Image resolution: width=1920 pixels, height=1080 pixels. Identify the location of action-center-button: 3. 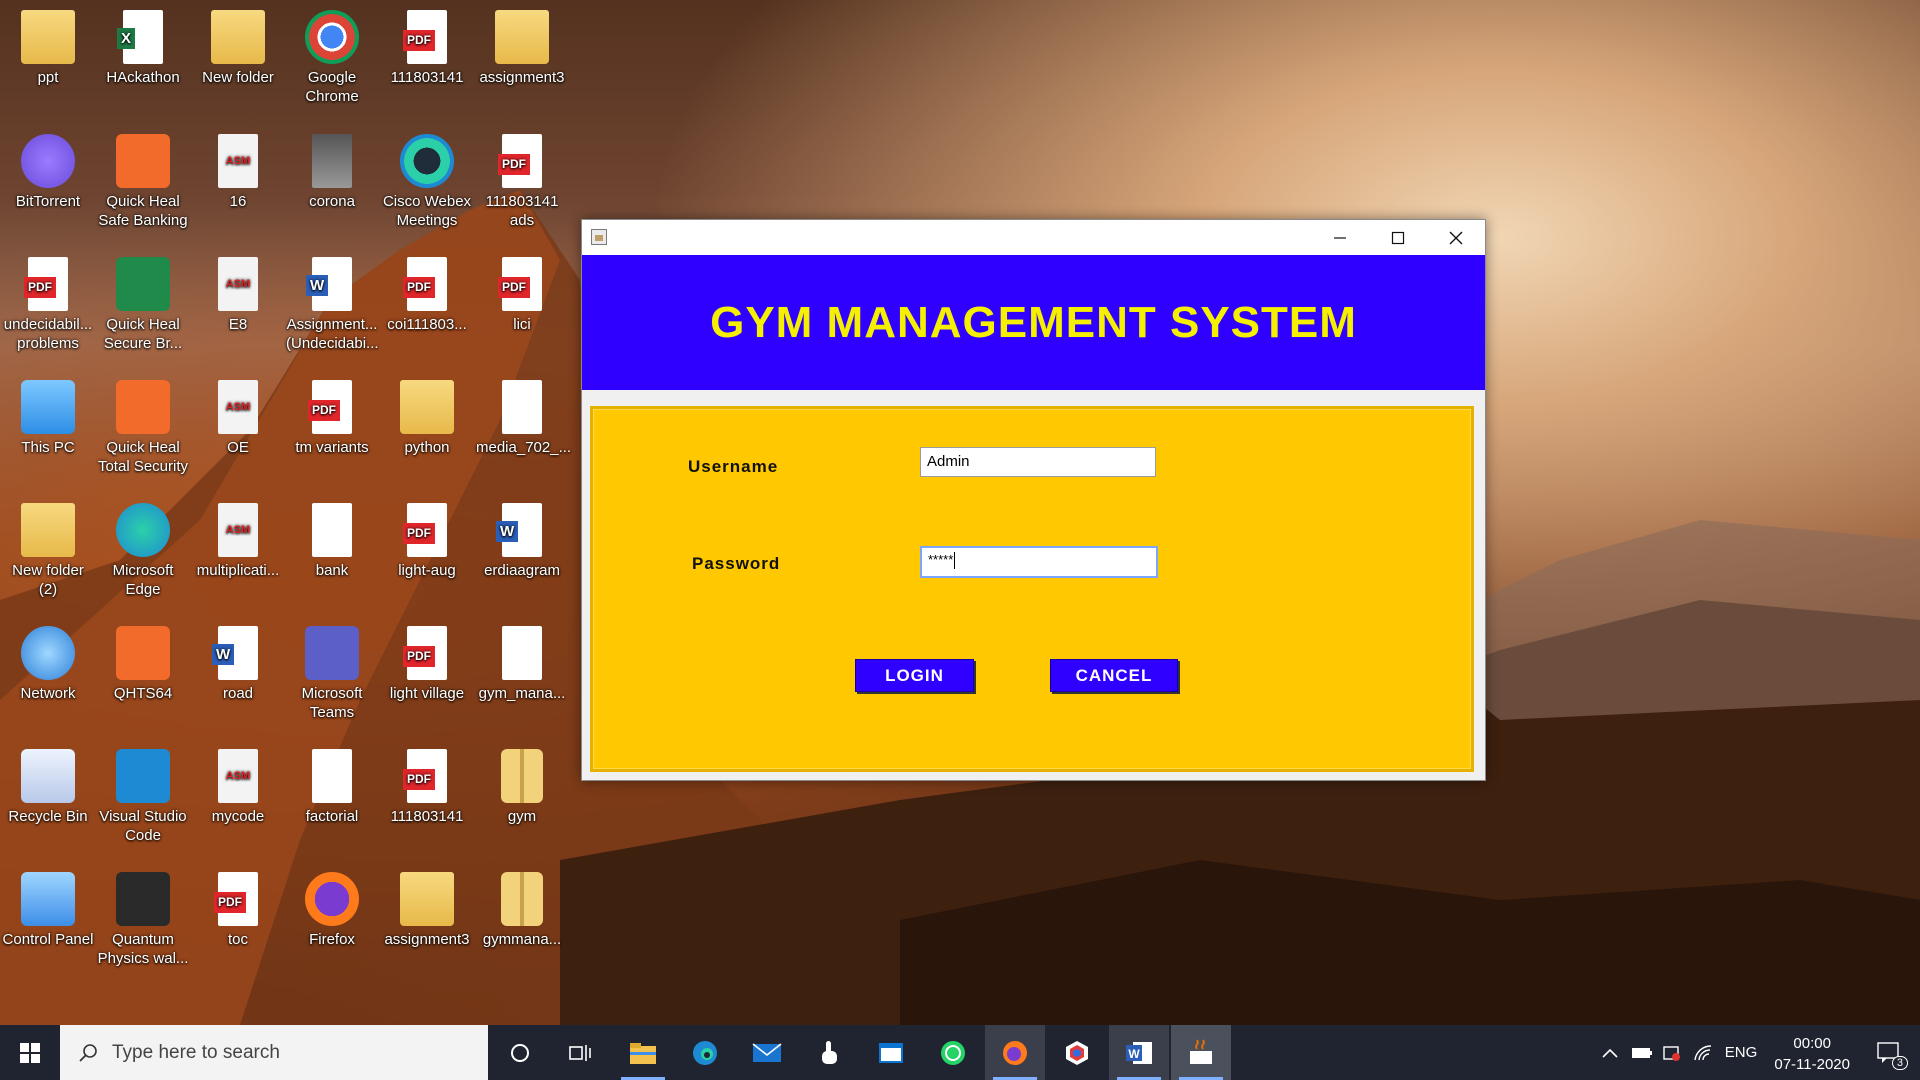
(1889, 1052).